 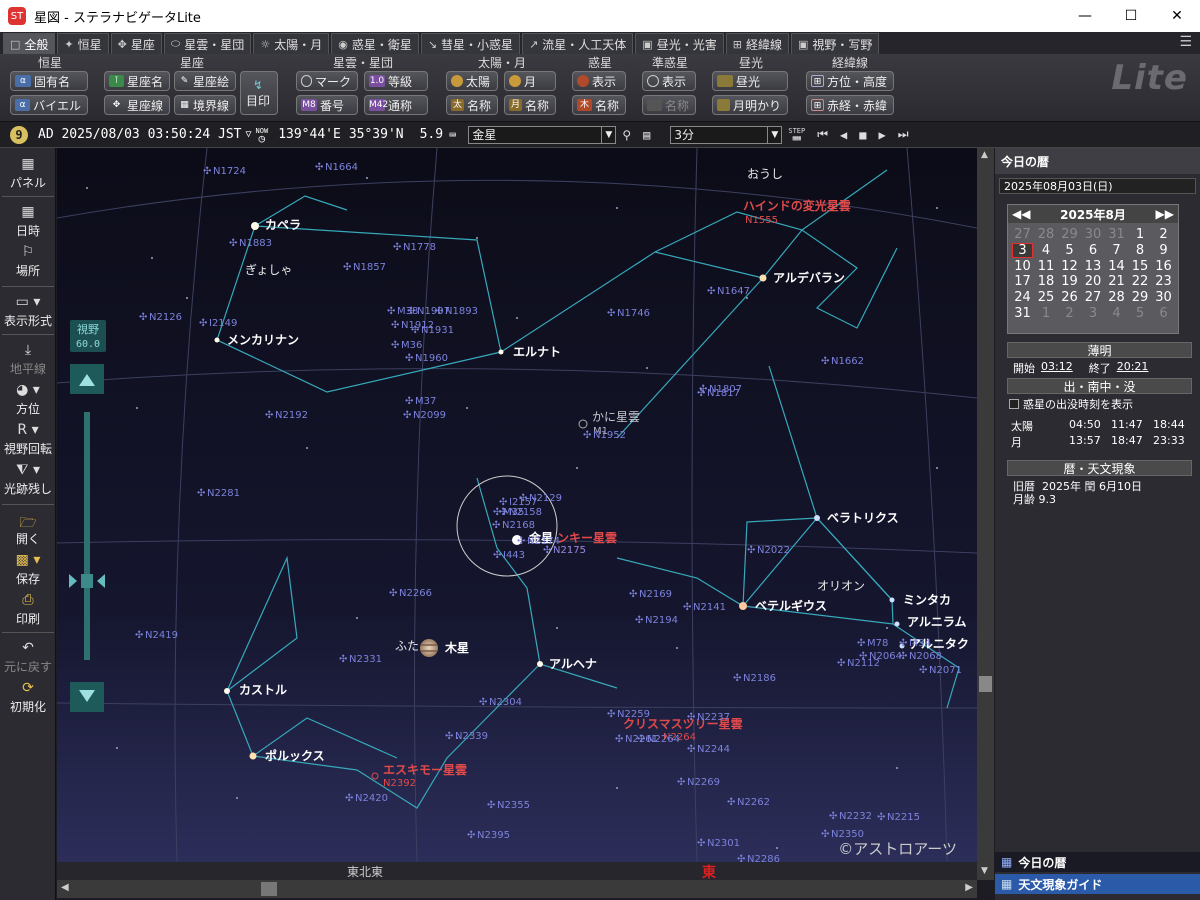 What do you see at coordinates (165, 317) in the screenshot?
I see `dso-label: N2126` at bounding box center [165, 317].